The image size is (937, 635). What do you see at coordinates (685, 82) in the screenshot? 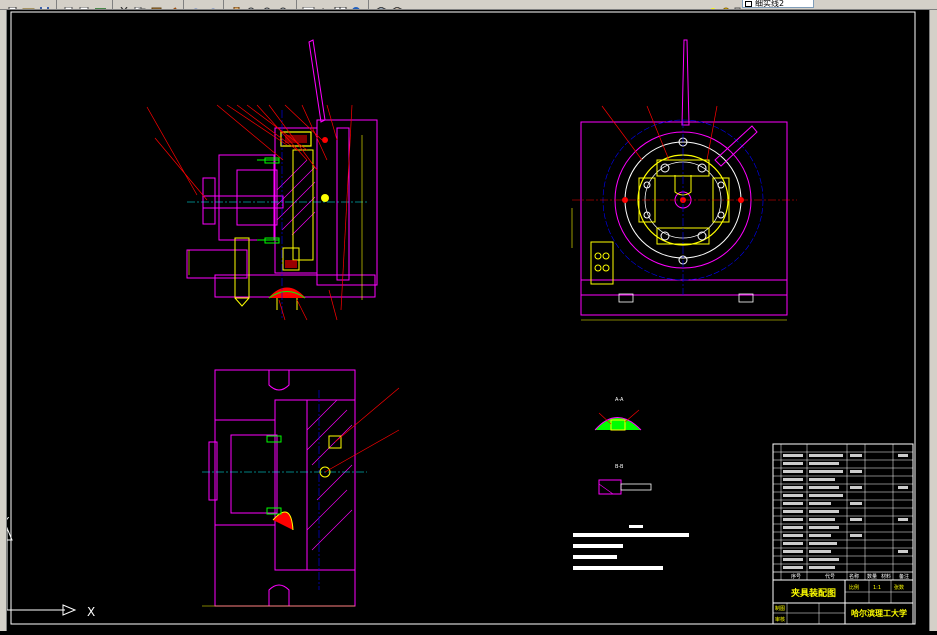
I see `handle-side` at bounding box center [685, 82].